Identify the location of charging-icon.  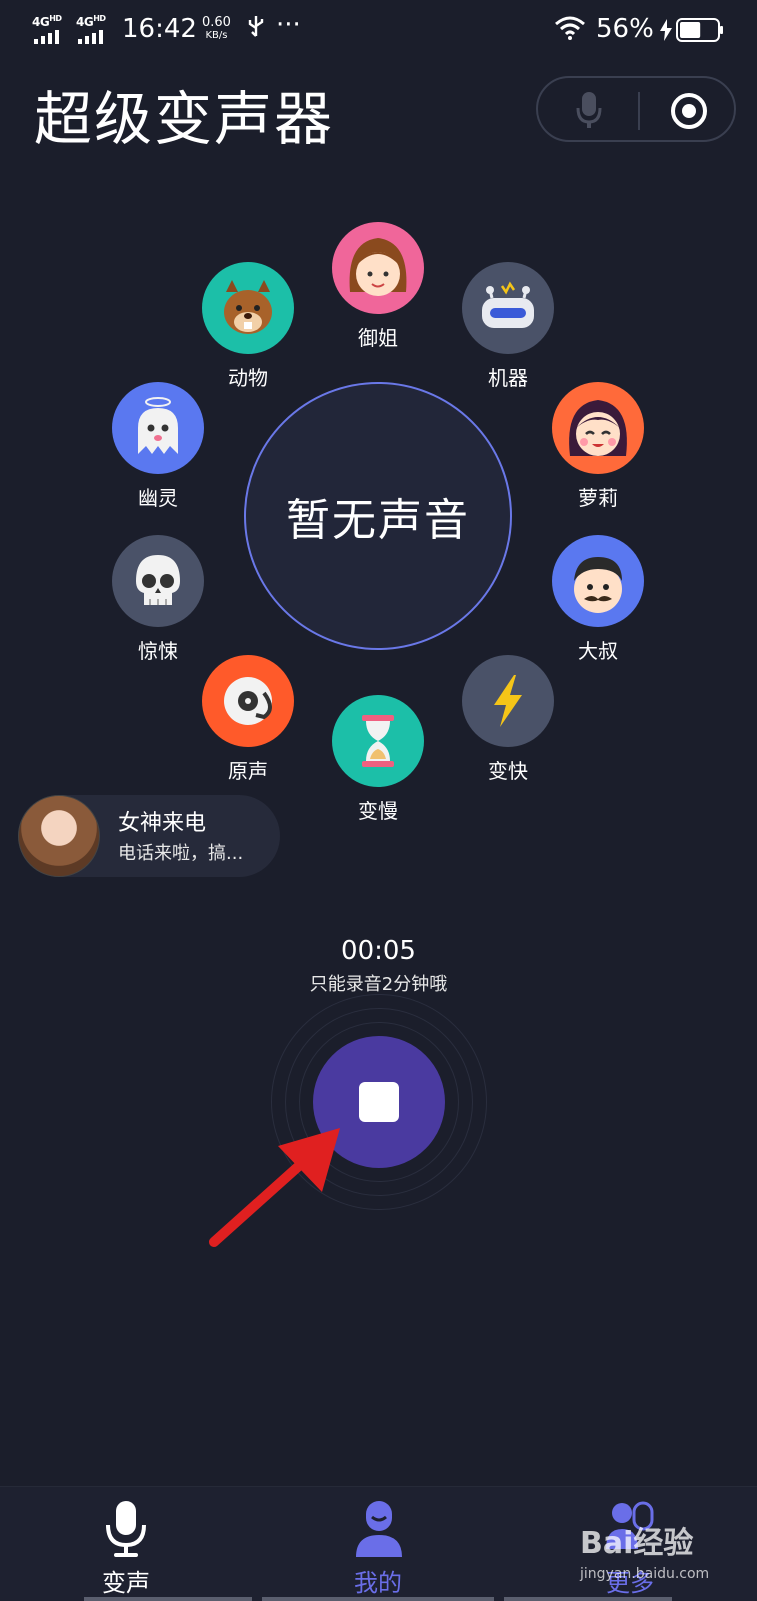
(666, 33).